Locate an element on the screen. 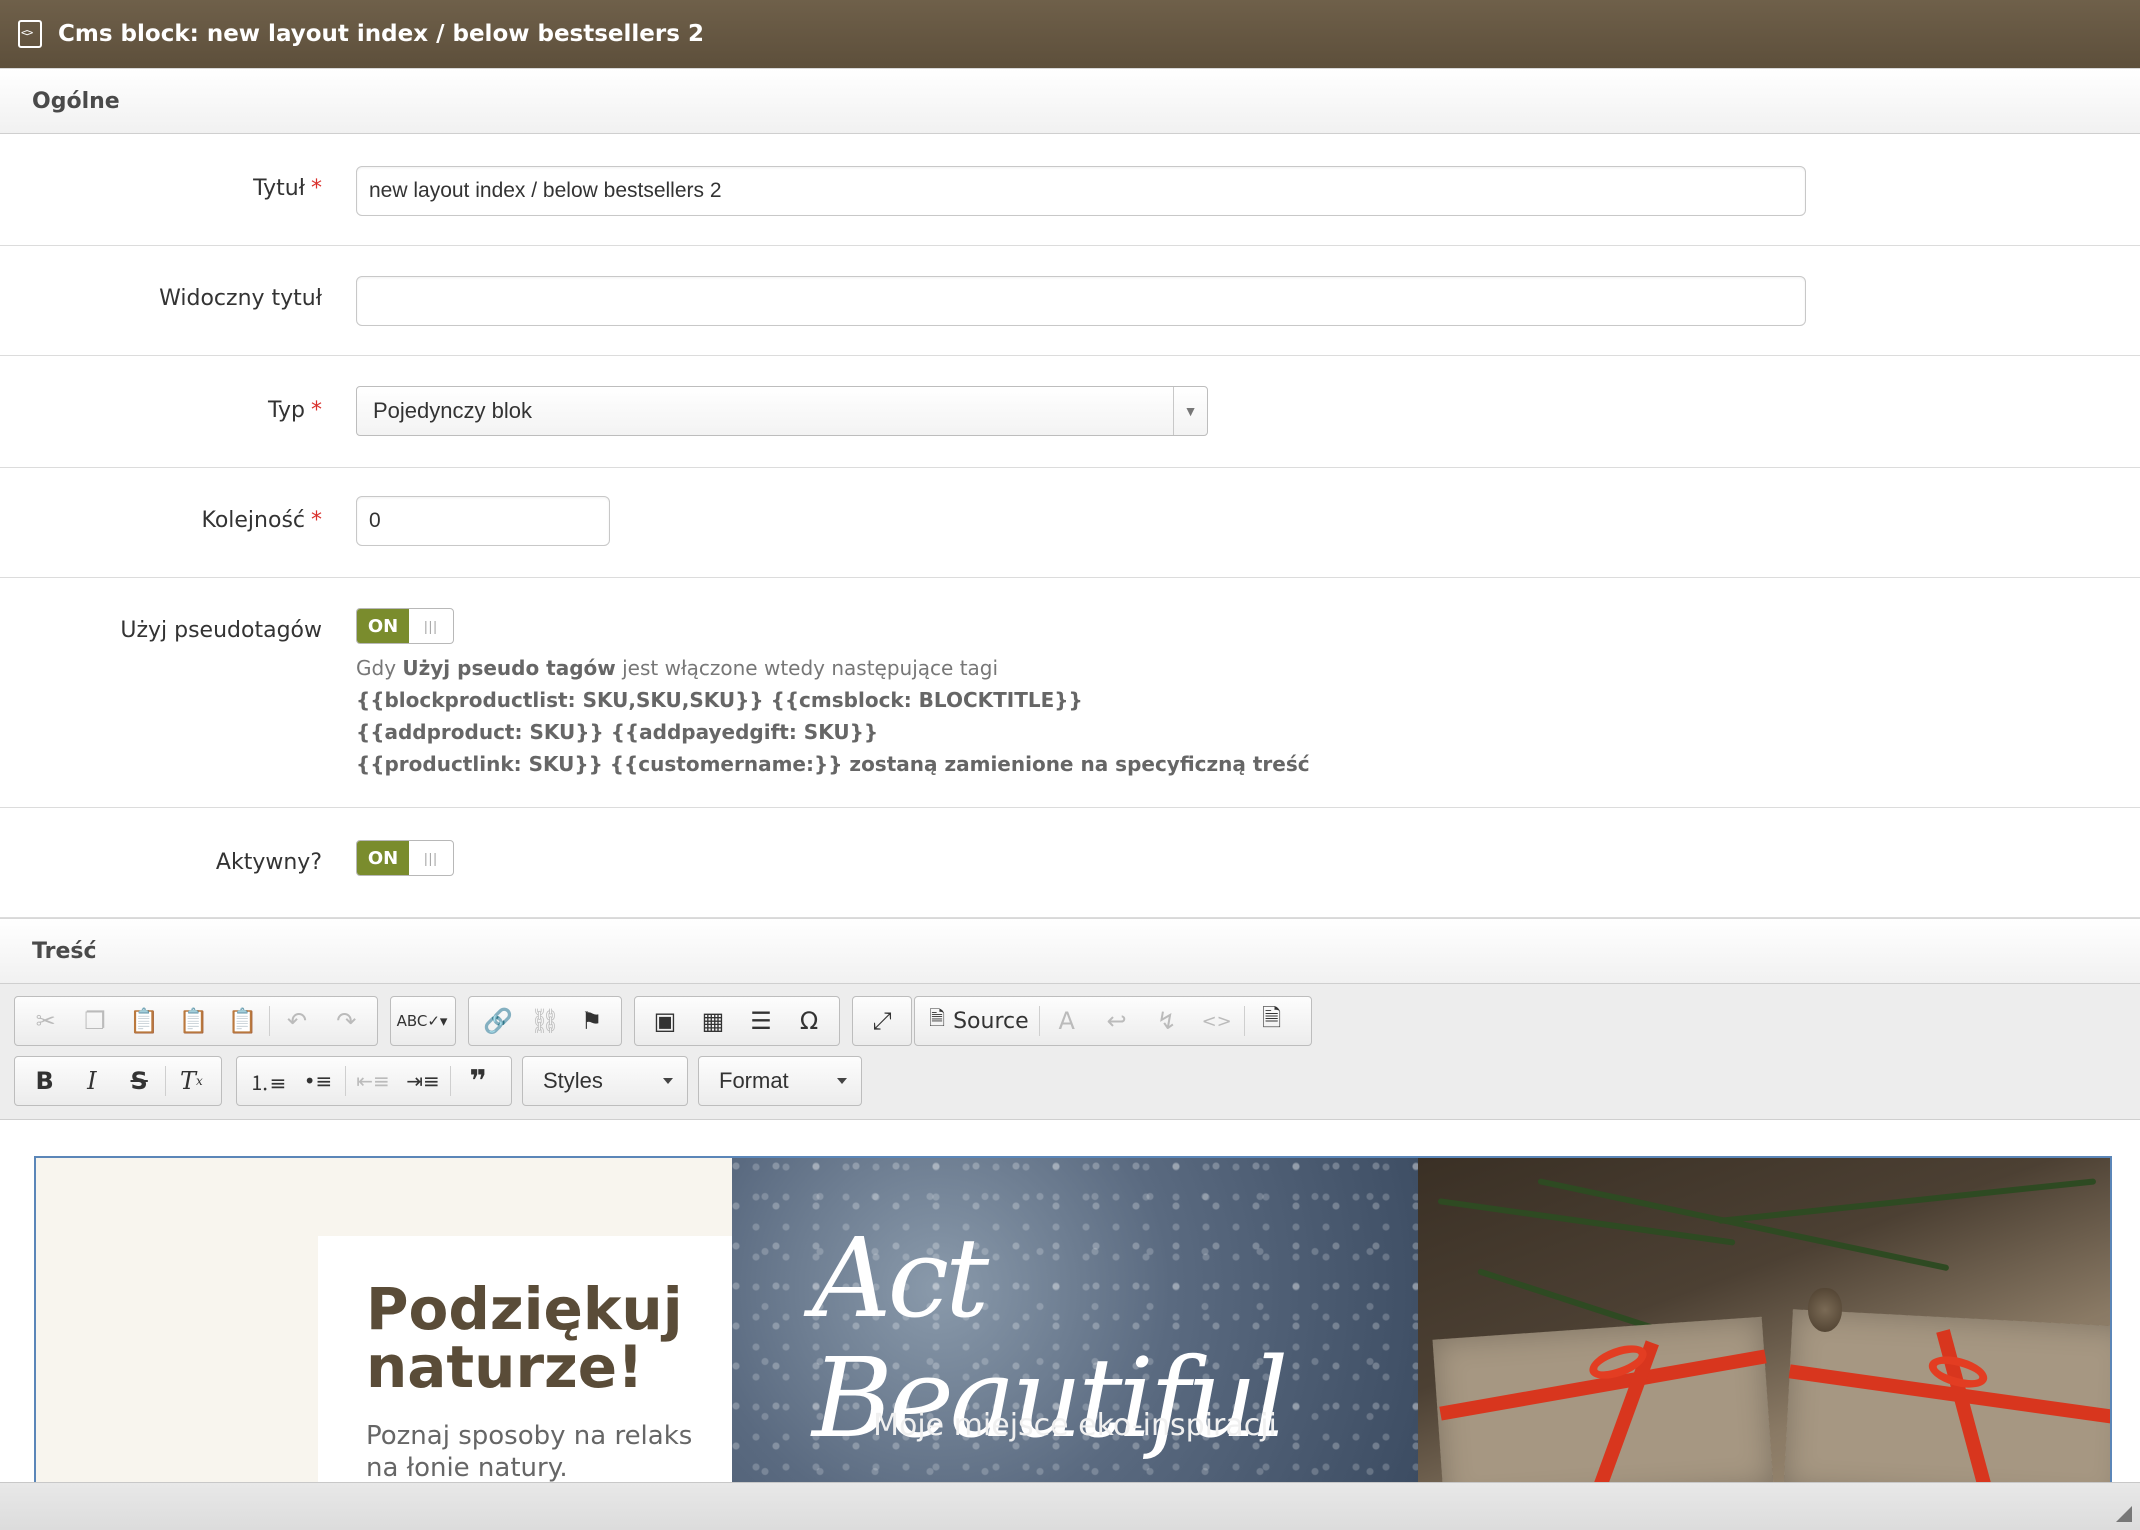 Image resolution: width=2140 pixels, height=1530 pixels. section-general-header: Ogólne is located at coordinates (1070, 101).